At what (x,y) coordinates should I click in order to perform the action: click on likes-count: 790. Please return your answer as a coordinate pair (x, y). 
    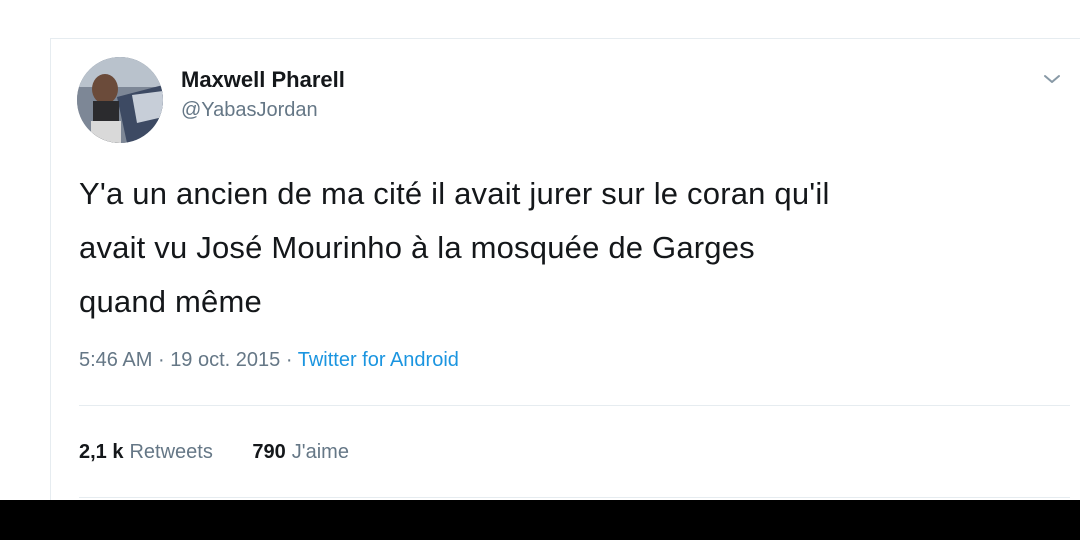
    Looking at the image, I should click on (269, 452).